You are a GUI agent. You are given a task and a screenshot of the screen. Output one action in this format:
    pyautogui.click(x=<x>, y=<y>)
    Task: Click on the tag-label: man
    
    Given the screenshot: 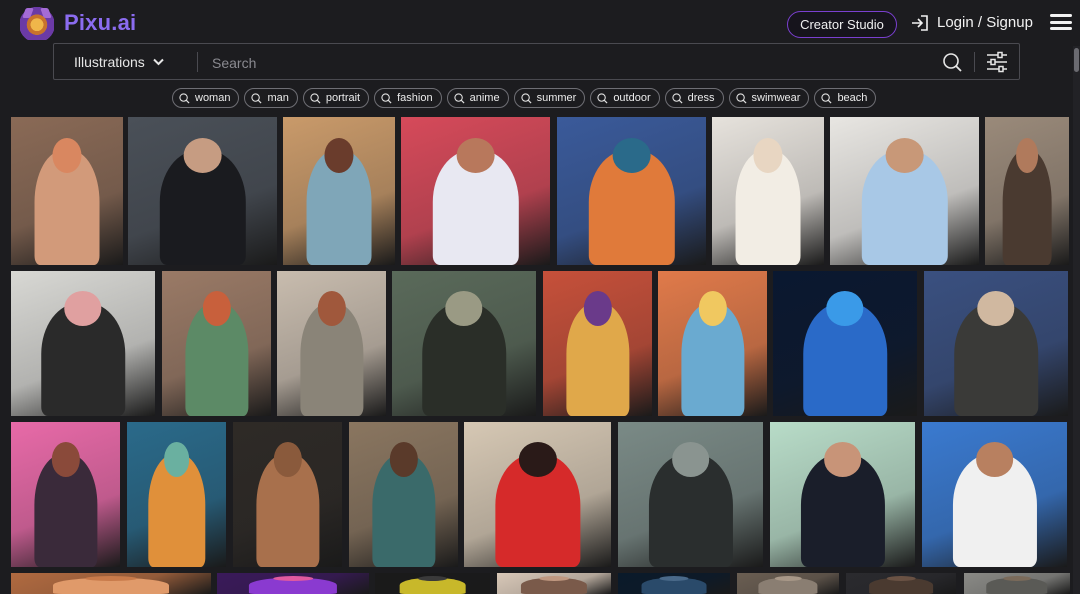 What is the action you would take?
    pyautogui.click(x=278, y=98)
    